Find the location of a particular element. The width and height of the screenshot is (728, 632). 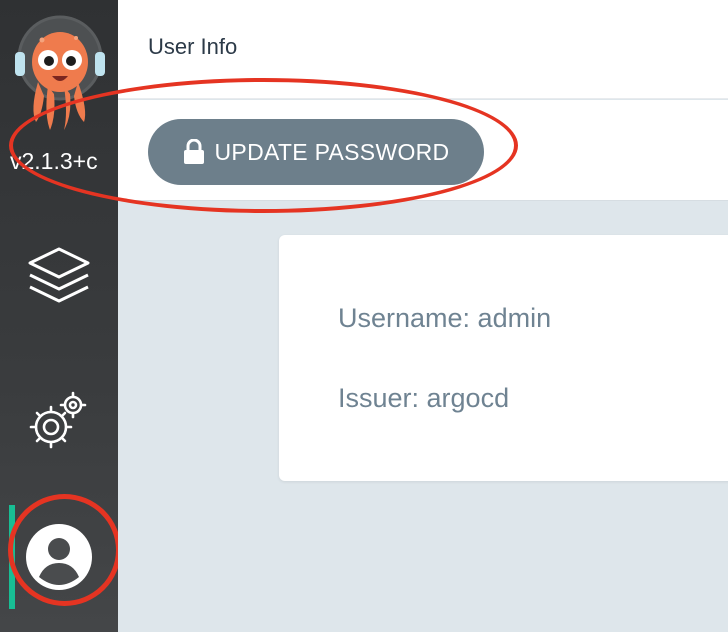

layers-icon is located at coordinates (59, 275).